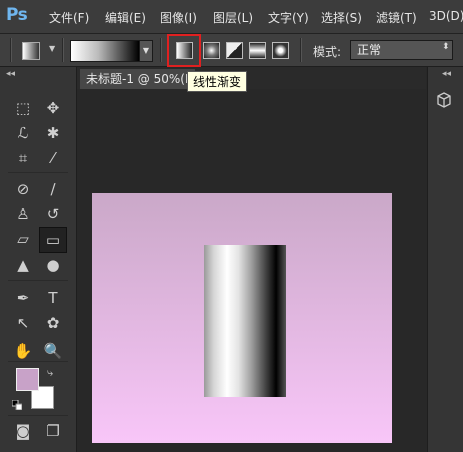 The height and width of the screenshot is (452, 463). What do you see at coordinates (178, 17) in the screenshot?
I see `menu-image: 图像(I)` at bounding box center [178, 17].